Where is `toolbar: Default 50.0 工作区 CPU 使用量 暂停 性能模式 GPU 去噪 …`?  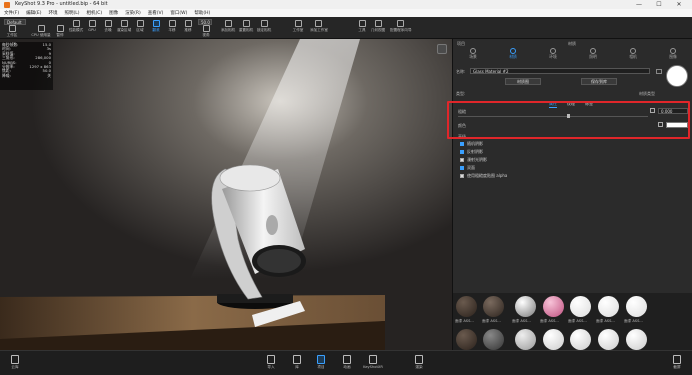 toolbar: Default 50.0 工作区 CPU 使用量 暂停 性能模式 GPU 去噪 … is located at coordinates (346, 28).